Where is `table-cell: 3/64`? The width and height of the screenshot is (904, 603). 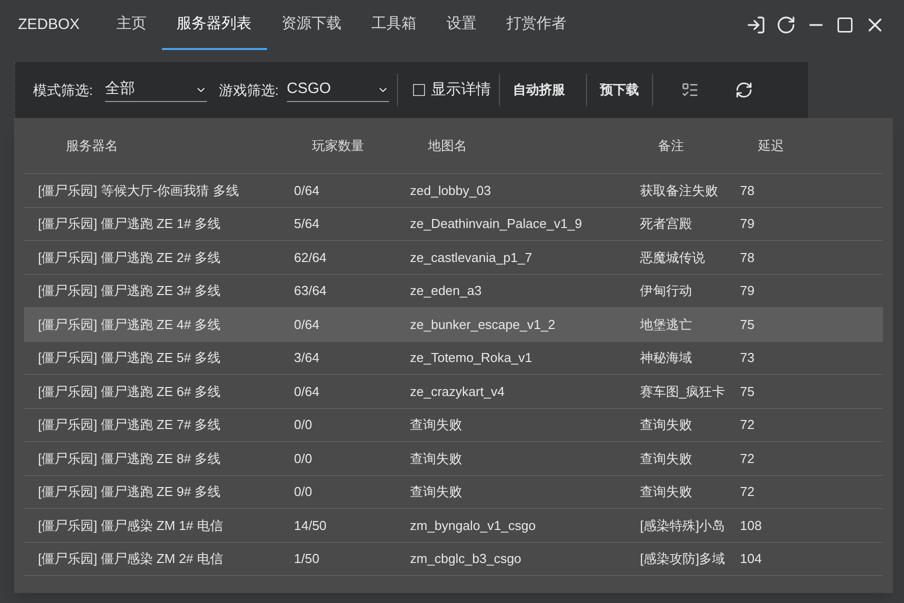 table-cell: 3/64 is located at coordinates (307, 357).